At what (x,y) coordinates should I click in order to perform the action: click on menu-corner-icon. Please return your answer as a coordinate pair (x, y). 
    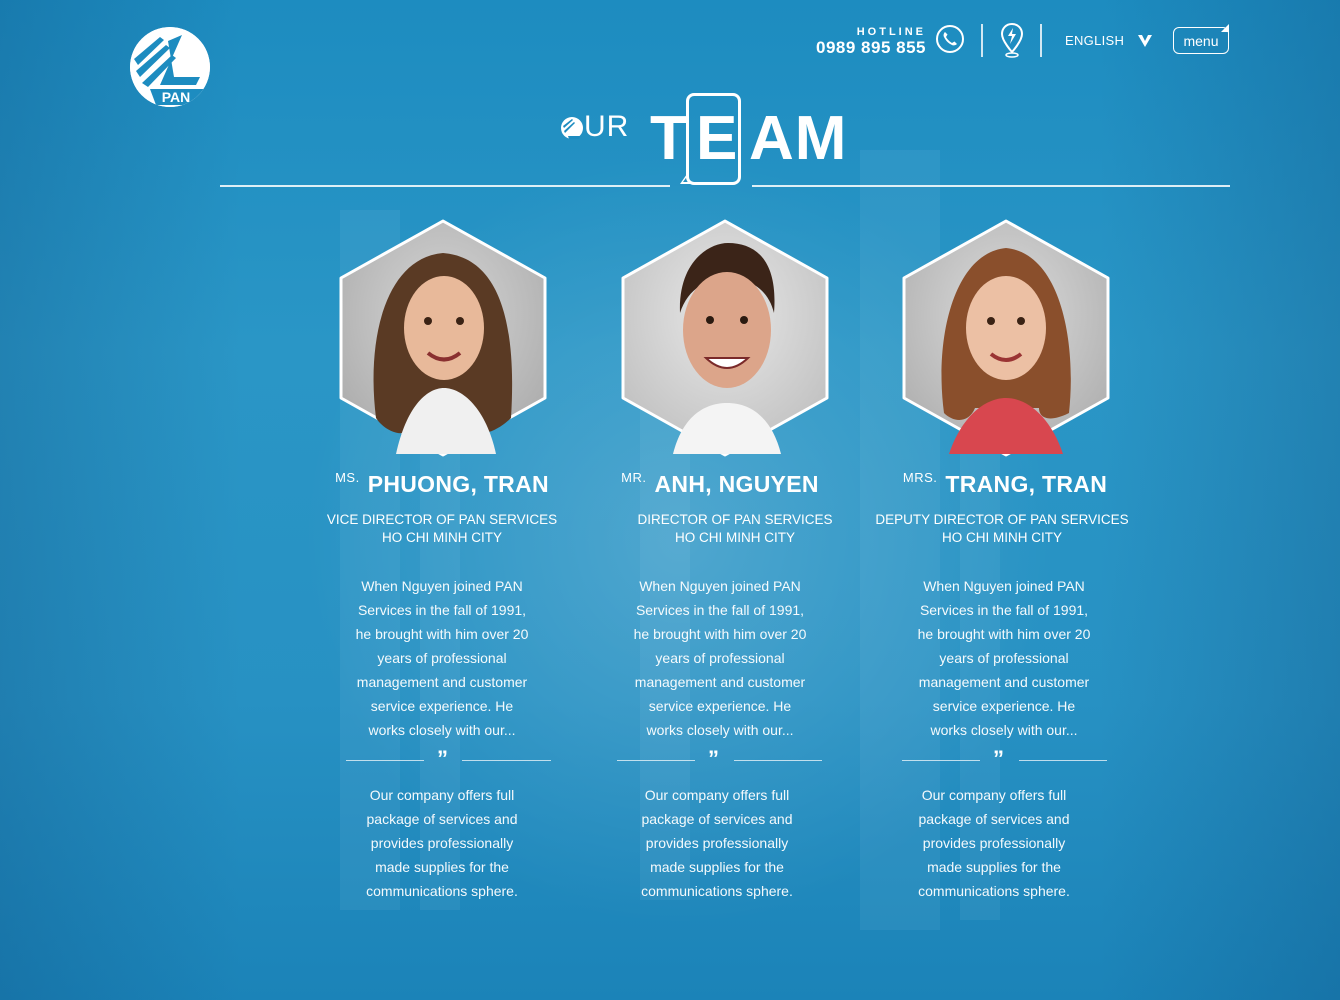
    Looking at the image, I should click on (1225, 28).